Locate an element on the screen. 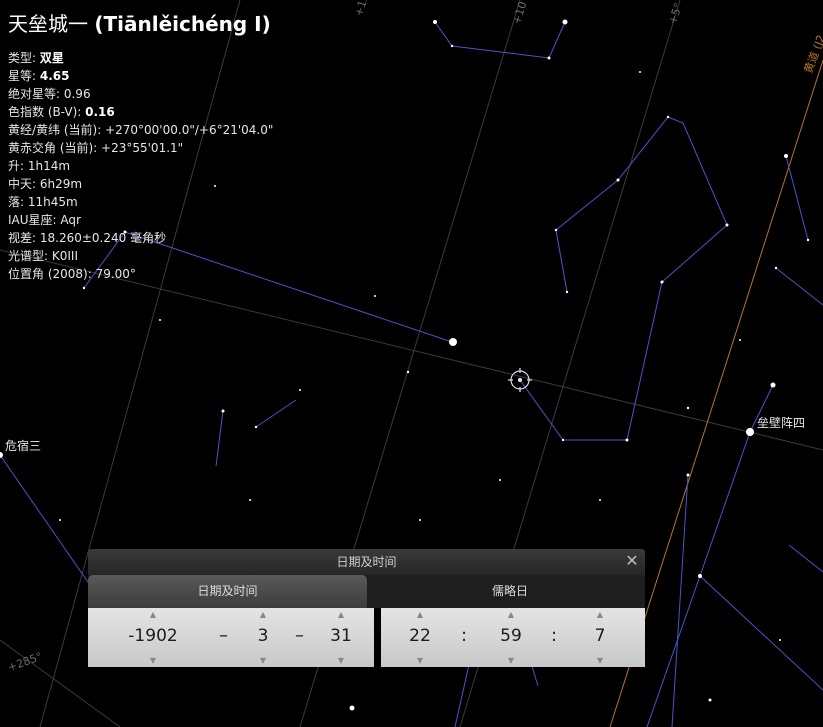 The height and width of the screenshot is (727, 823). year-up-arrow-icon: ▲ is located at coordinates (153, 614).